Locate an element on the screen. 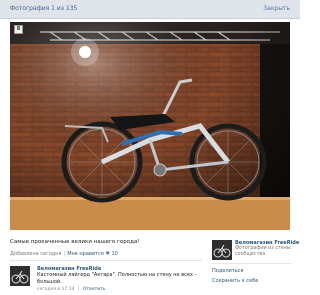 The height and width of the screenshot is (295, 320). album-source: Фотографии из стены сообщества is located at coordinates (265, 252).